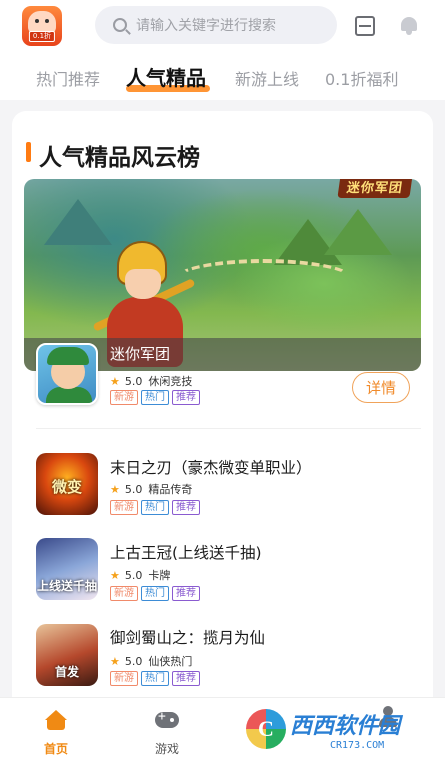 This screenshot has width=445, height=763. Describe the element at coordinates (67, 569) in the screenshot. I see `game-icon: 上线送千抽` at that location.